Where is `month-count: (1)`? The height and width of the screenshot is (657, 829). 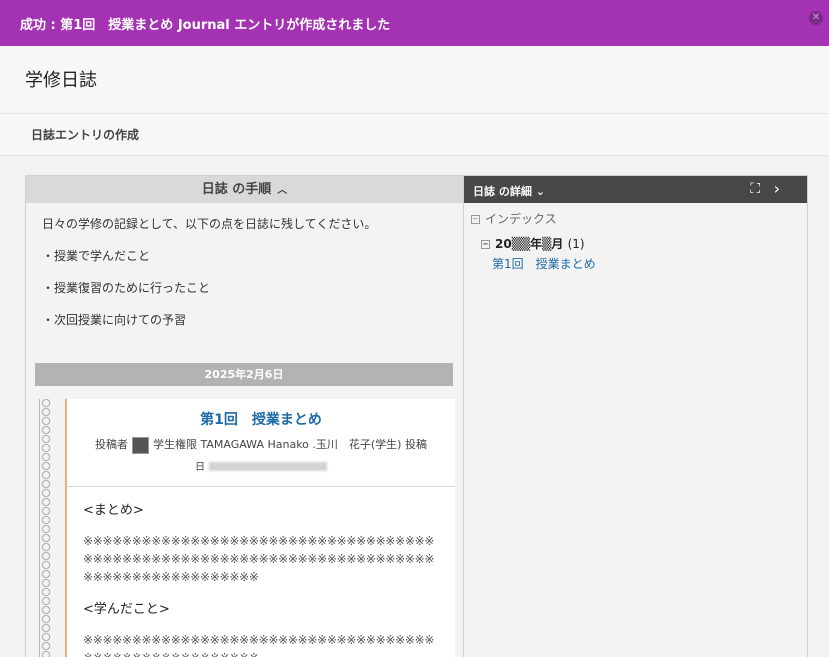
month-count: (1) is located at coordinates (576, 244).